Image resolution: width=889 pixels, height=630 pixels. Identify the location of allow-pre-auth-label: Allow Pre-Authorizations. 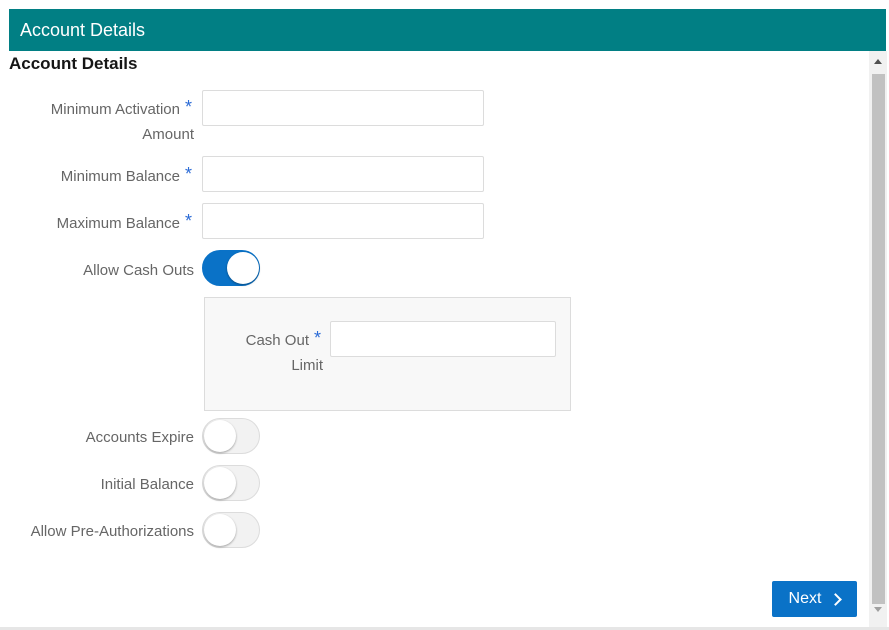
(112, 531).